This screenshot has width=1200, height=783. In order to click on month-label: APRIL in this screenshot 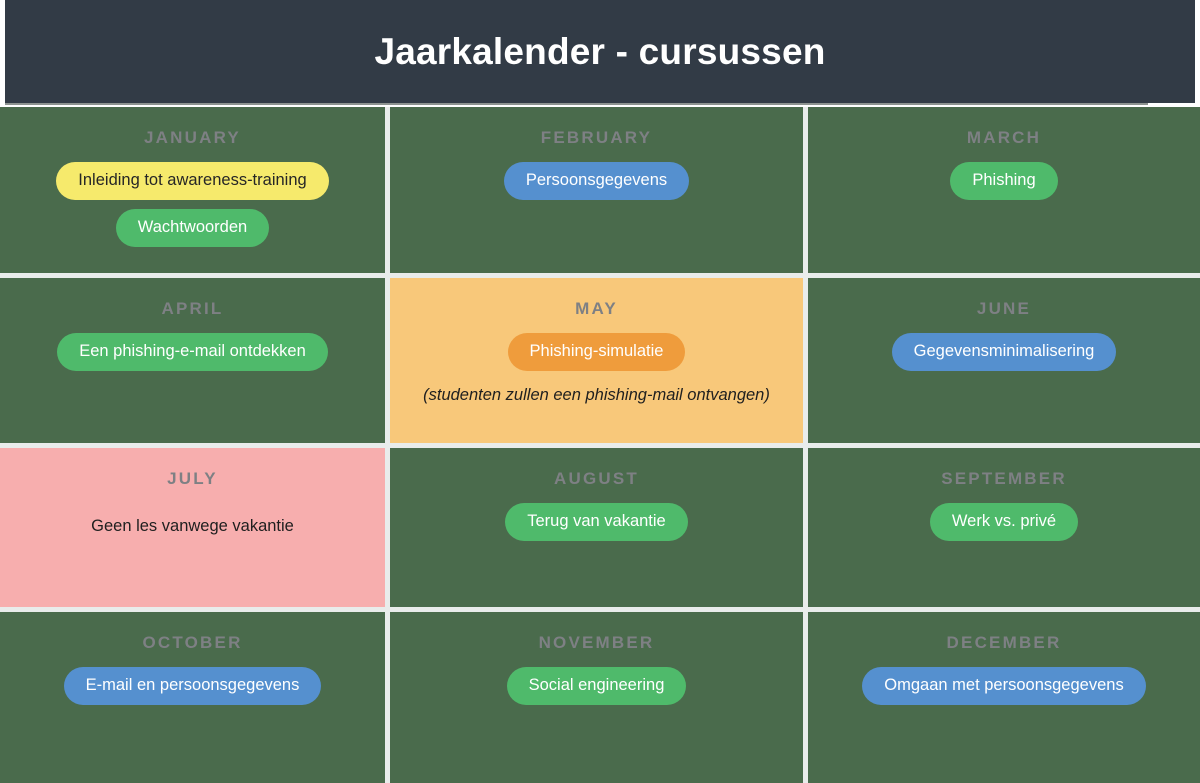, I will do `click(192, 308)`.